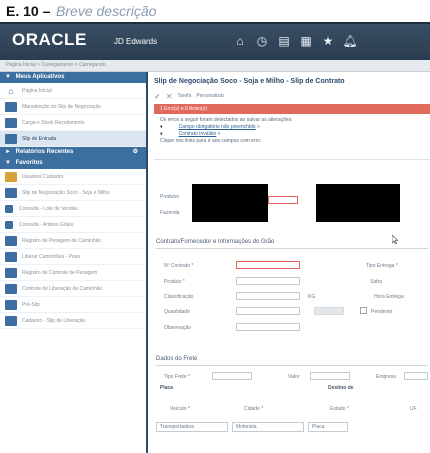  Describe the element at coordinates (170, 197) in the screenshot. I see `field-label-produtor: Produtor` at that location.